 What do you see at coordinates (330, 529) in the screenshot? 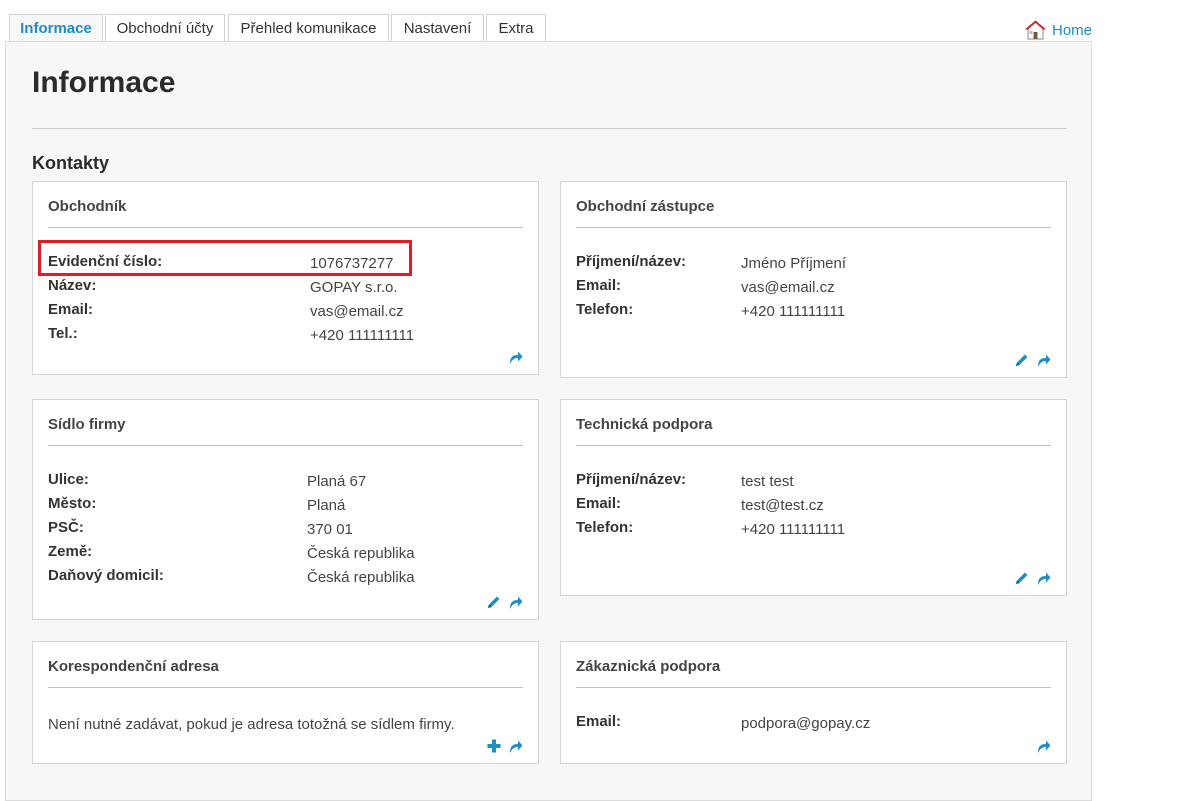
I see `row-value: 370 01` at bounding box center [330, 529].